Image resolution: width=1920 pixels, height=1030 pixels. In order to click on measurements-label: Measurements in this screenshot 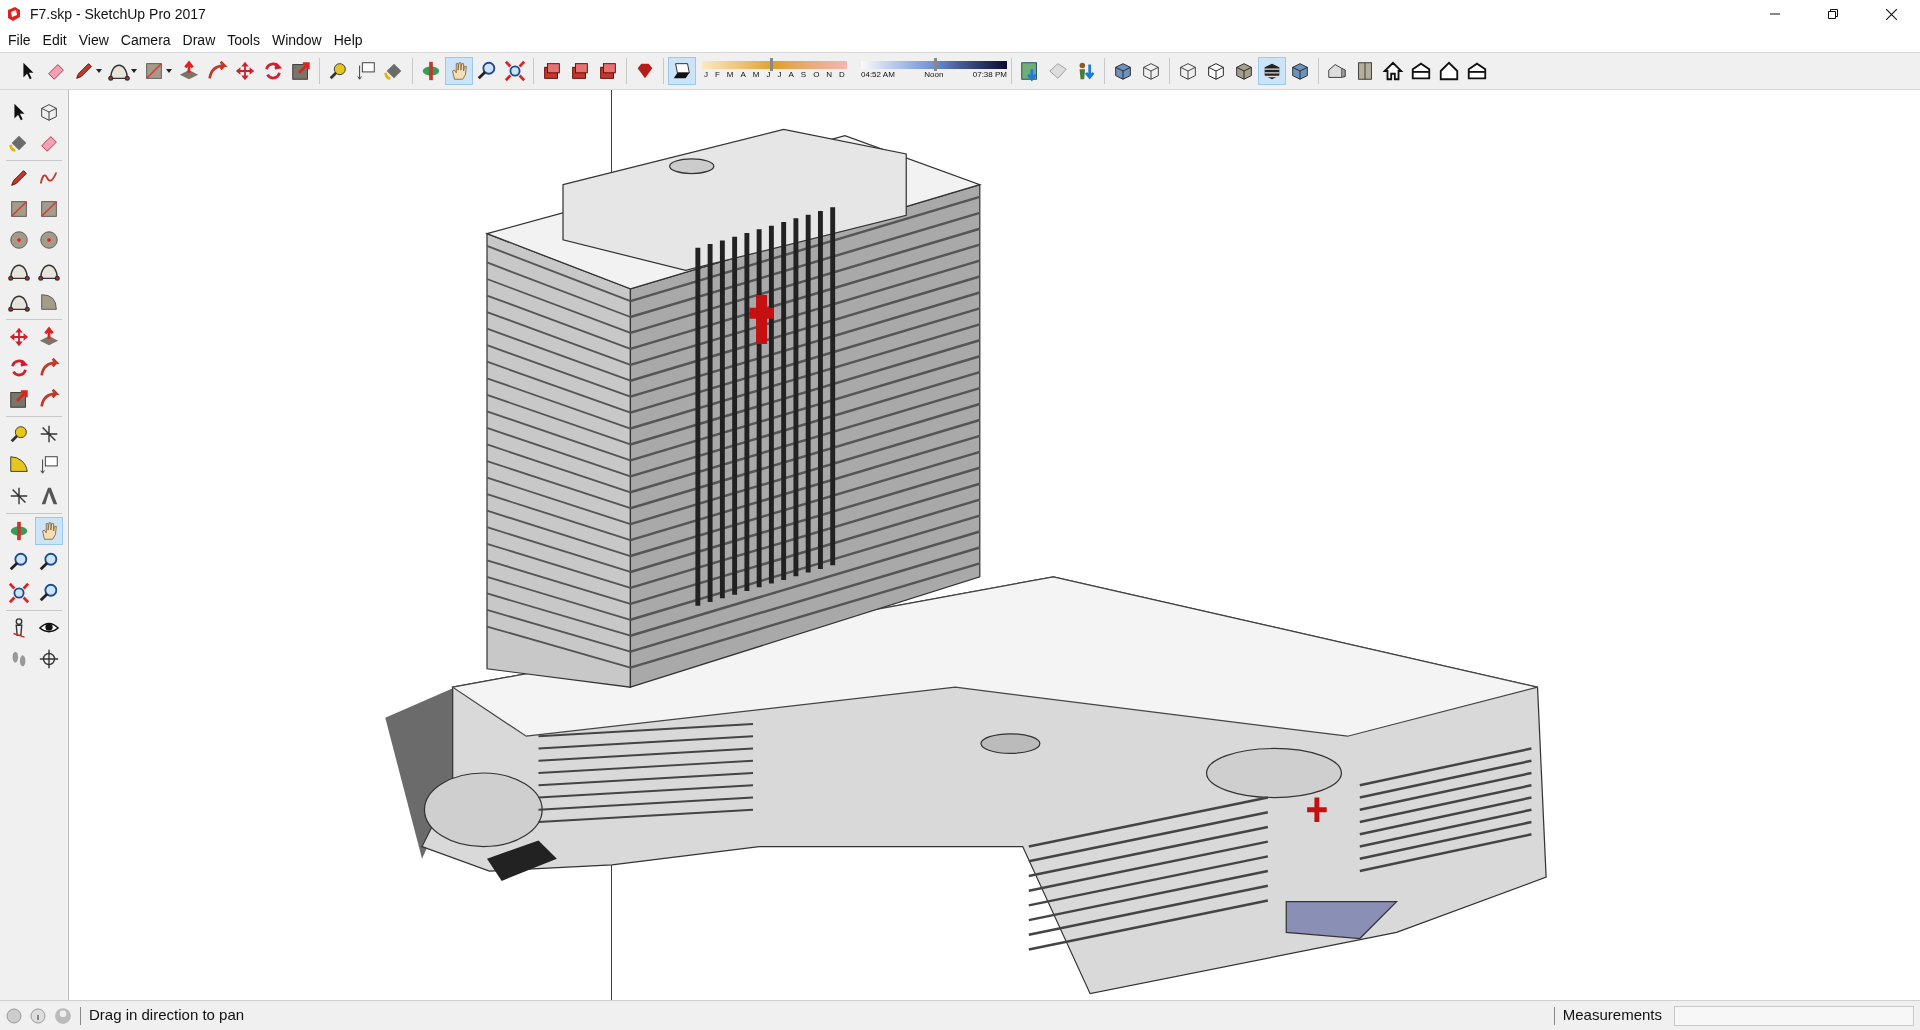, I will do `click(1612, 1015)`.